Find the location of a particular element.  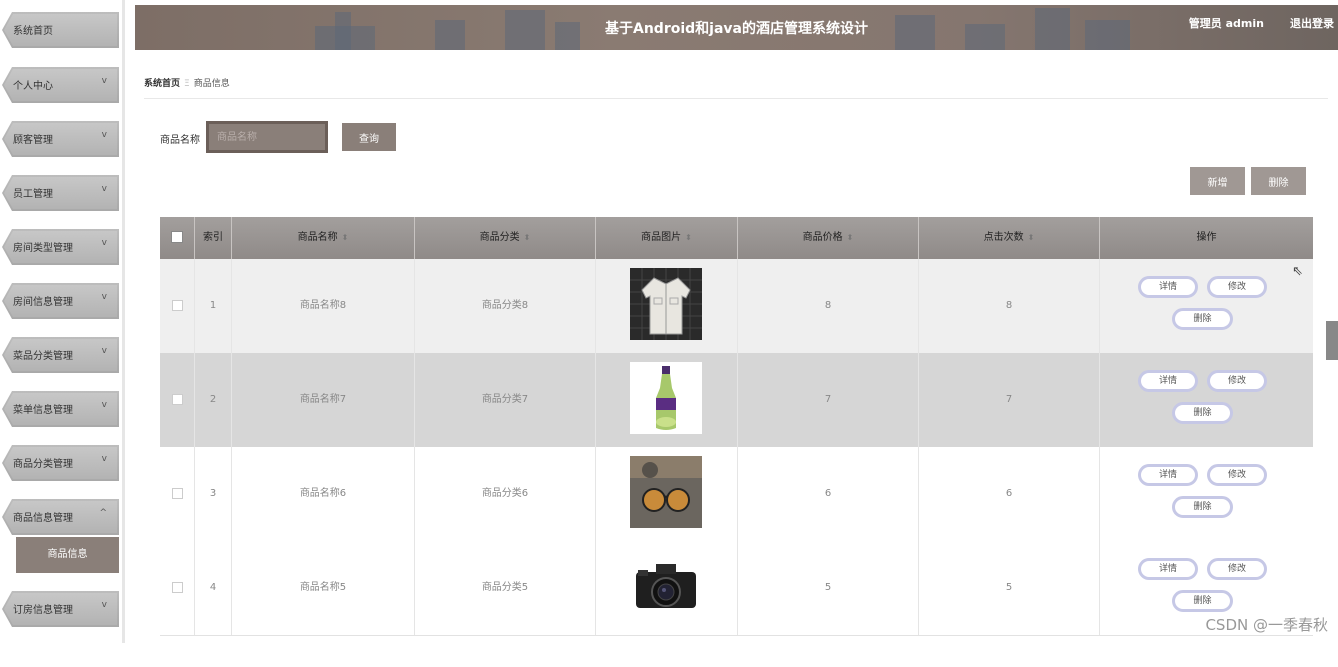

row-category: 商品分类5 is located at coordinates (505, 588).